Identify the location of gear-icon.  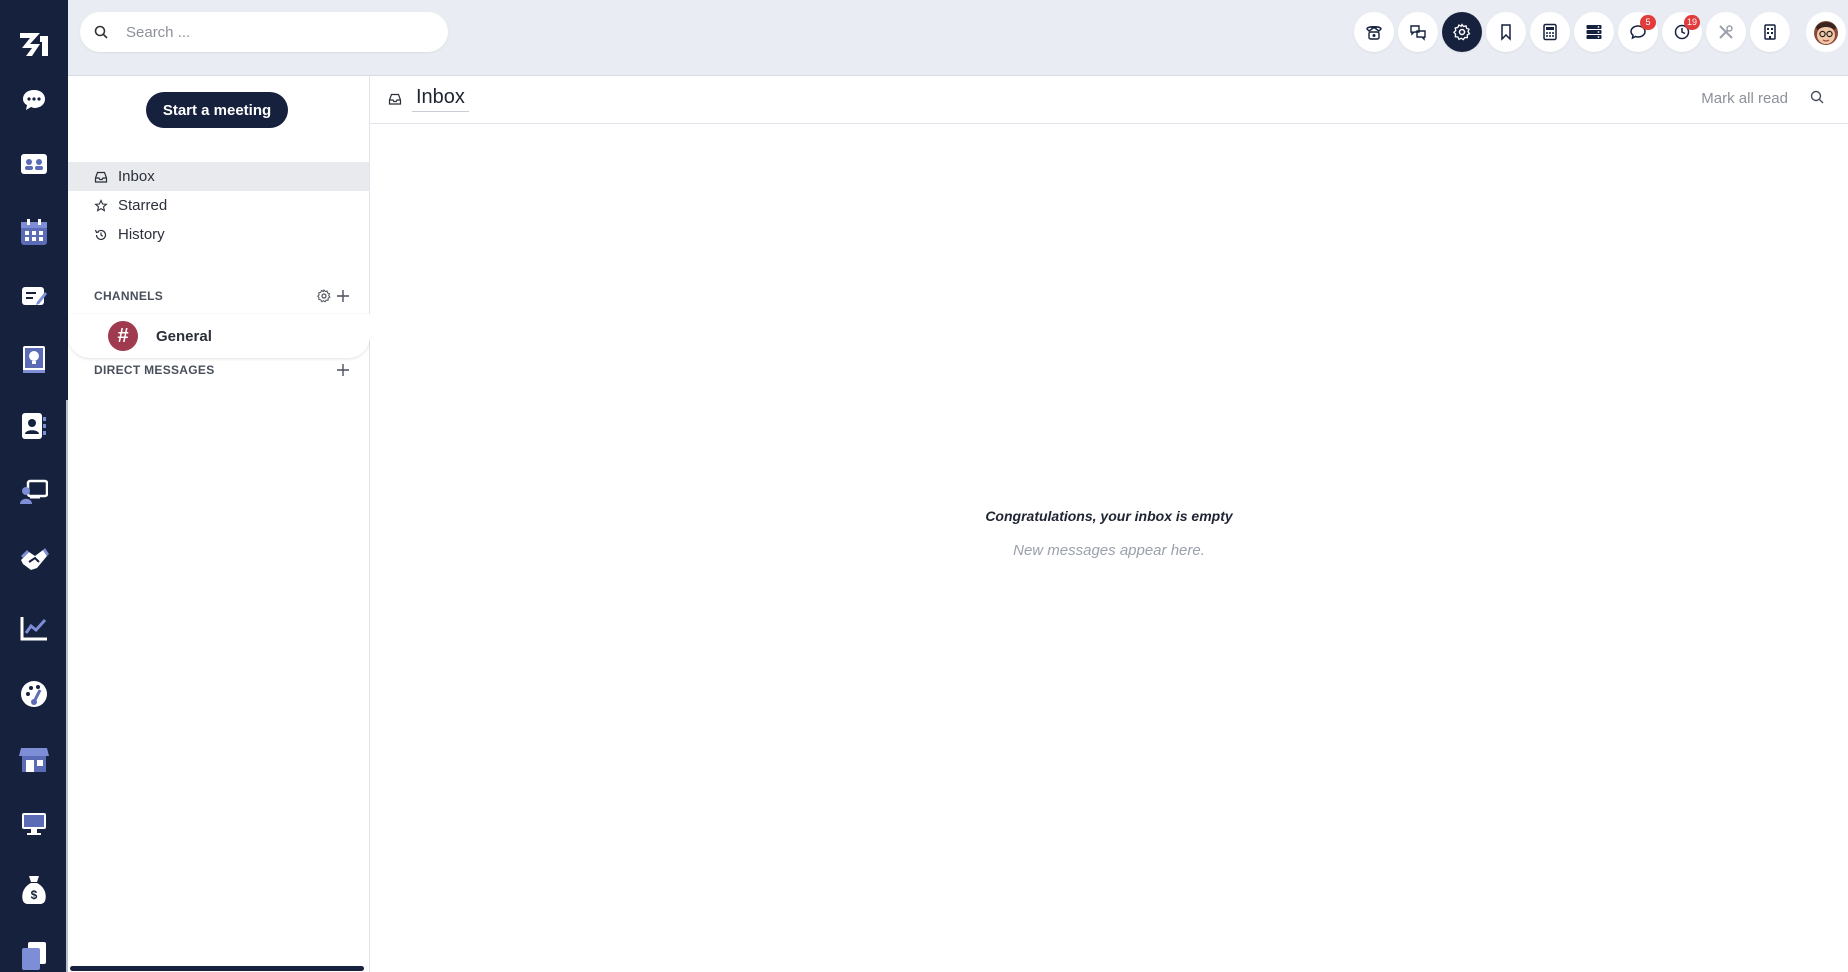
(1462, 32).